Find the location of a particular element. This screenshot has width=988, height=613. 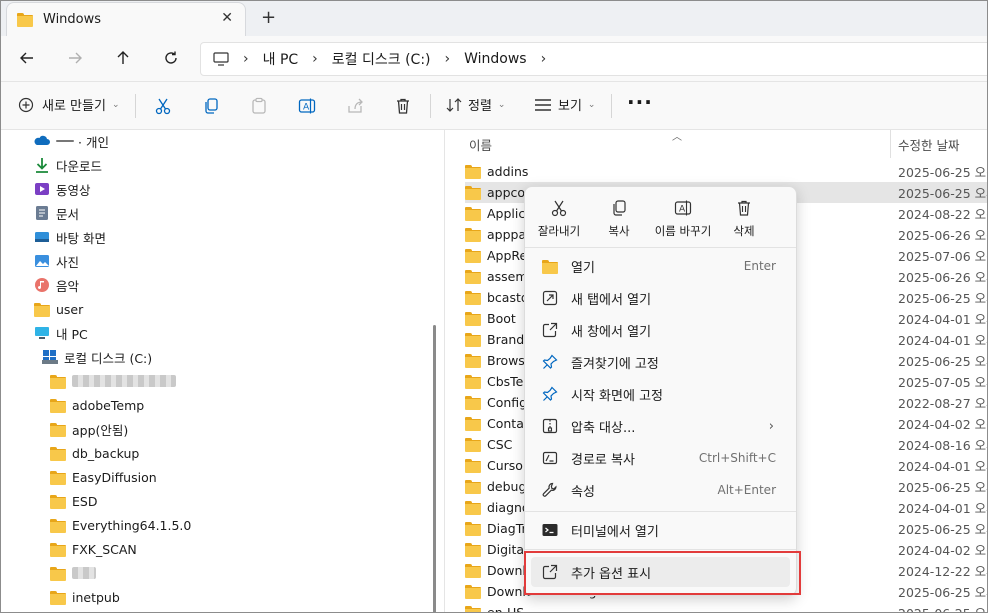

menu-item-pin-quick-access: 즐겨찾기에 고정 is located at coordinates (660, 362).